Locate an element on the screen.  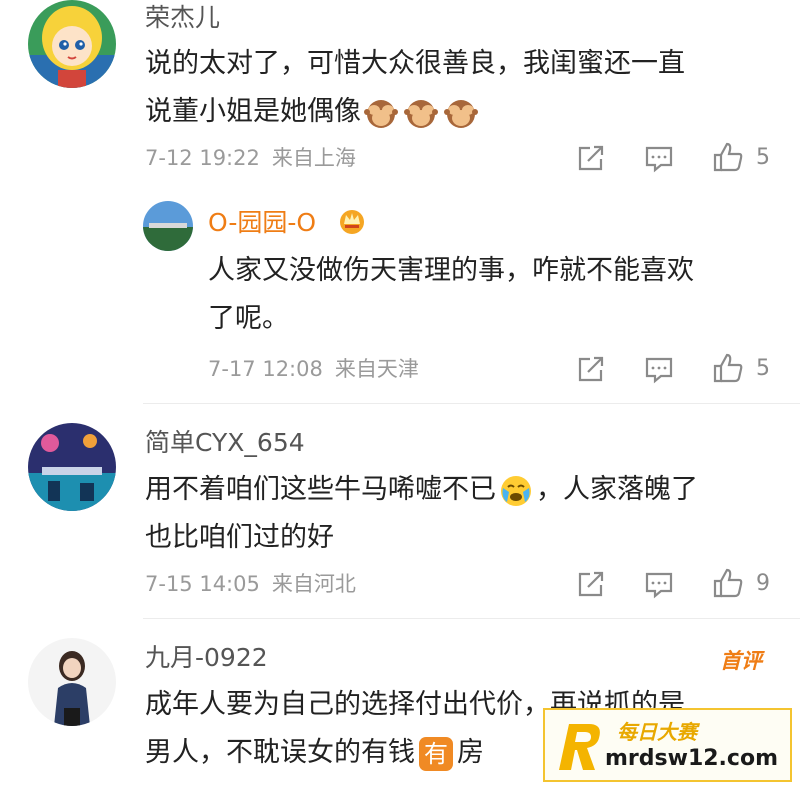
comment-text: 用不着咱们这些牛马唏嘘不已 ，人家落魄了 也比咱们过的好 is located at coordinates (421, 514).